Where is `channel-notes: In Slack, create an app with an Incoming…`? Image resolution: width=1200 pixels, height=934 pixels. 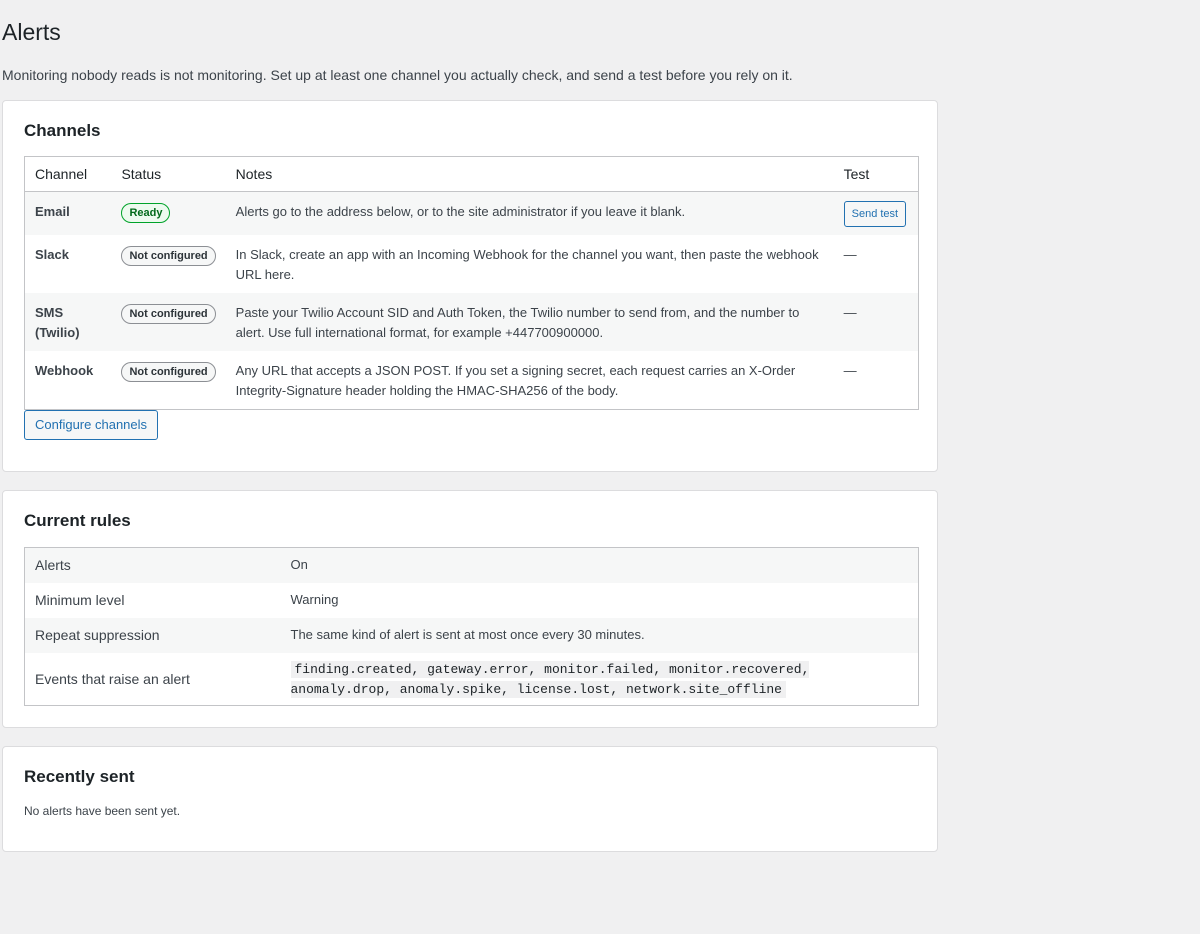 channel-notes: In Slack, create an app with an Incoming… is located at coordinates (527, 264).